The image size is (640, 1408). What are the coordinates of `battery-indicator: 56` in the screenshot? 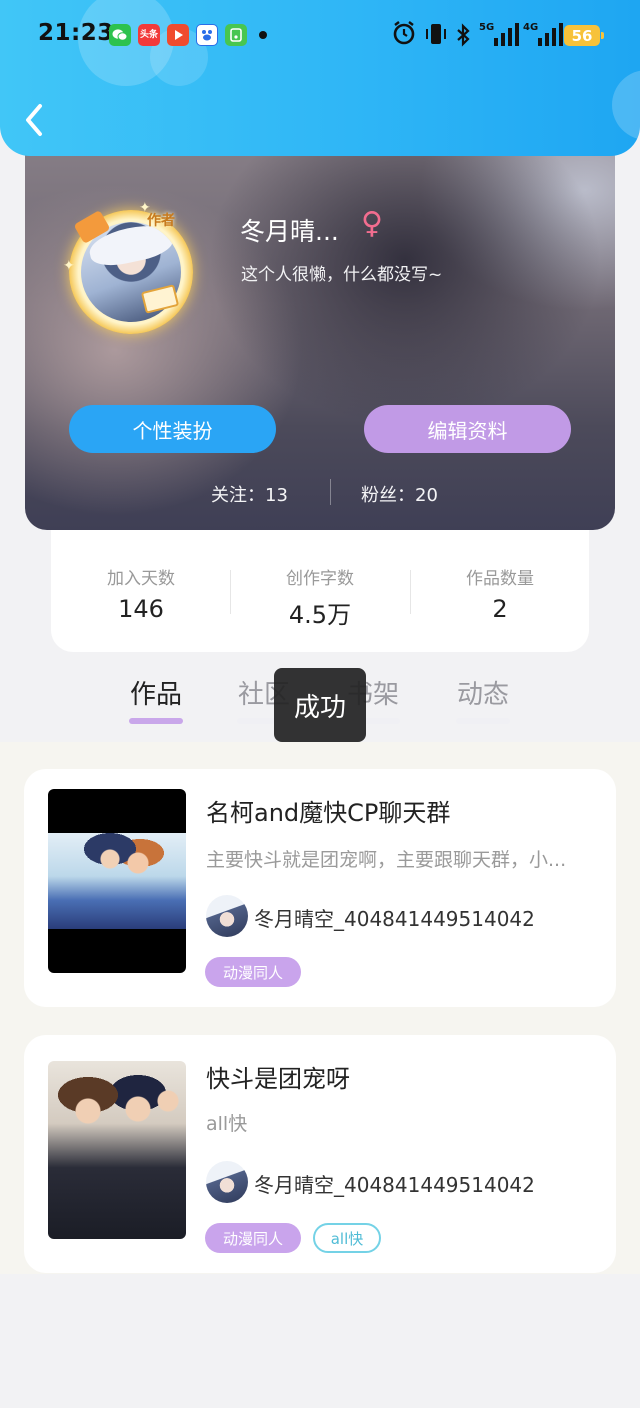 It's located at (584, 35).